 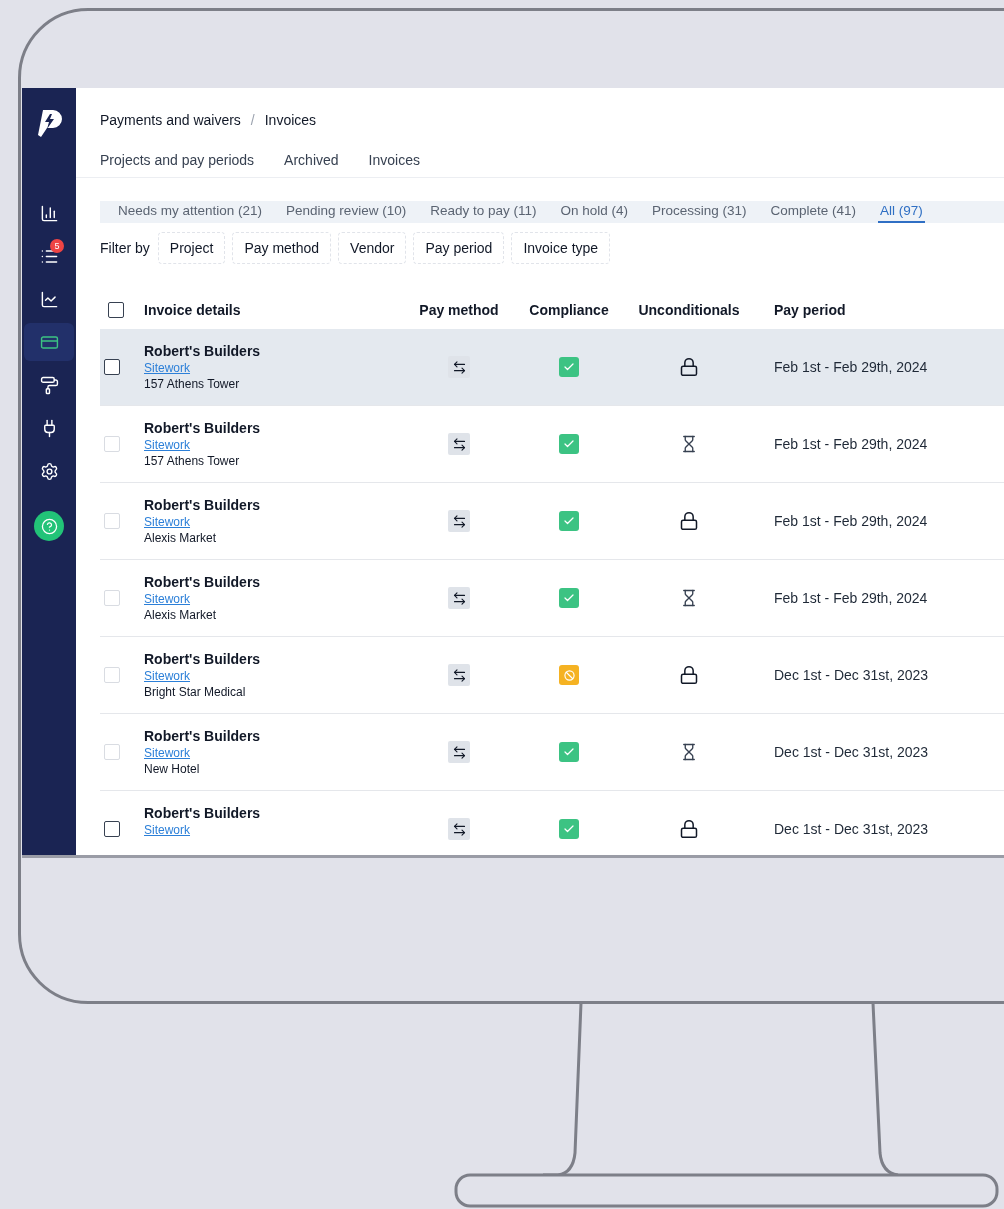 What do you see at coordinates (699, 212) in the screenshot?
I see `status-tab: Processing (31)` at bounding box center [699, 212].